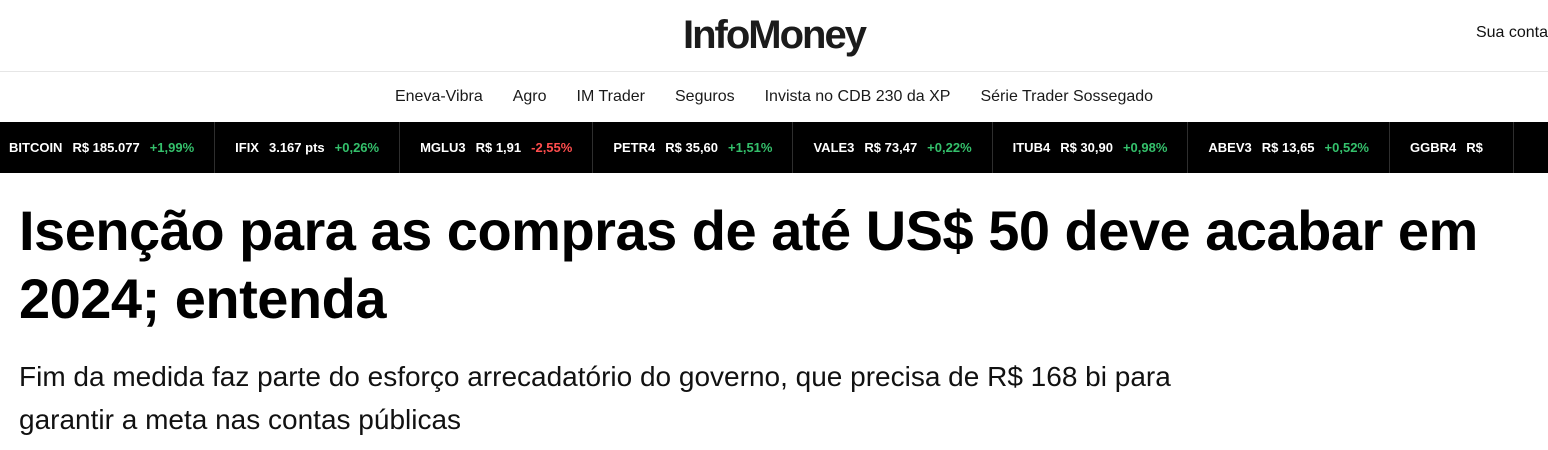  I want to click on ticker-item-bitcoin: BITCOIN R$ 185.077 +1,99%, so click(108, 147).